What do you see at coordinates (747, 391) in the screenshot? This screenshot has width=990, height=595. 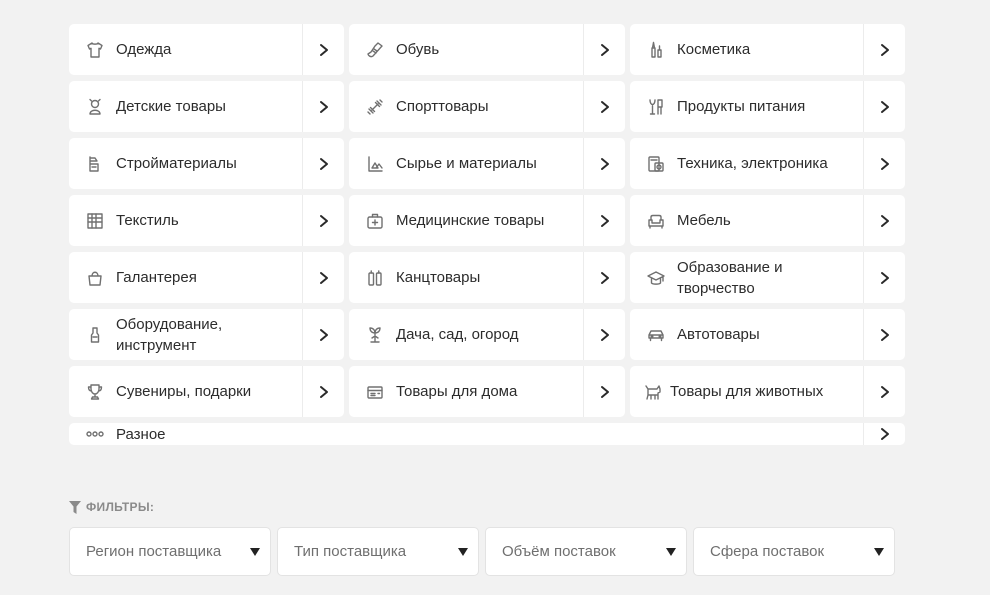 I see `category-label: Товары для животных` at bounding box center [747, 391].